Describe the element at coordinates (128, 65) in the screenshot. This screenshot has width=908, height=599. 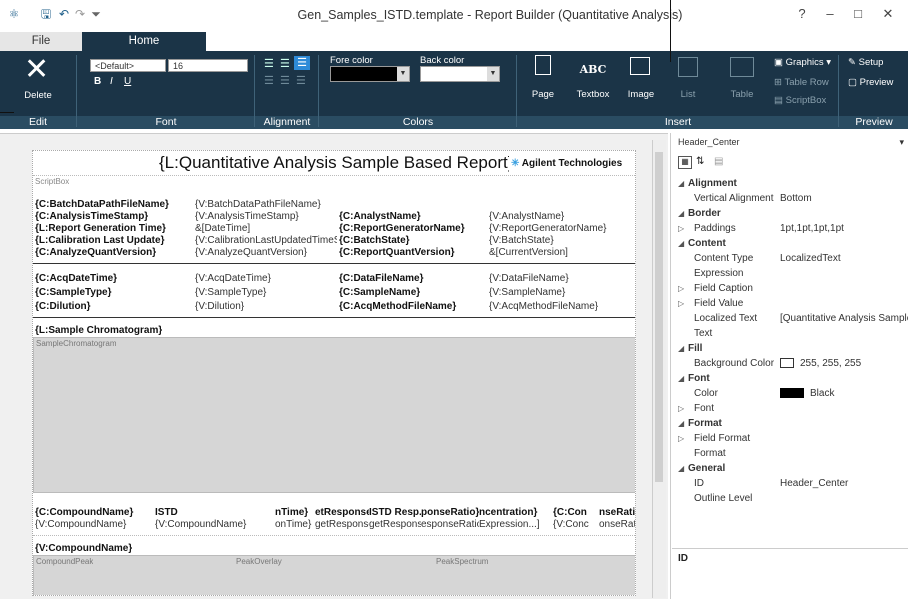
I see `font-name-combo: <Default>` at that location.